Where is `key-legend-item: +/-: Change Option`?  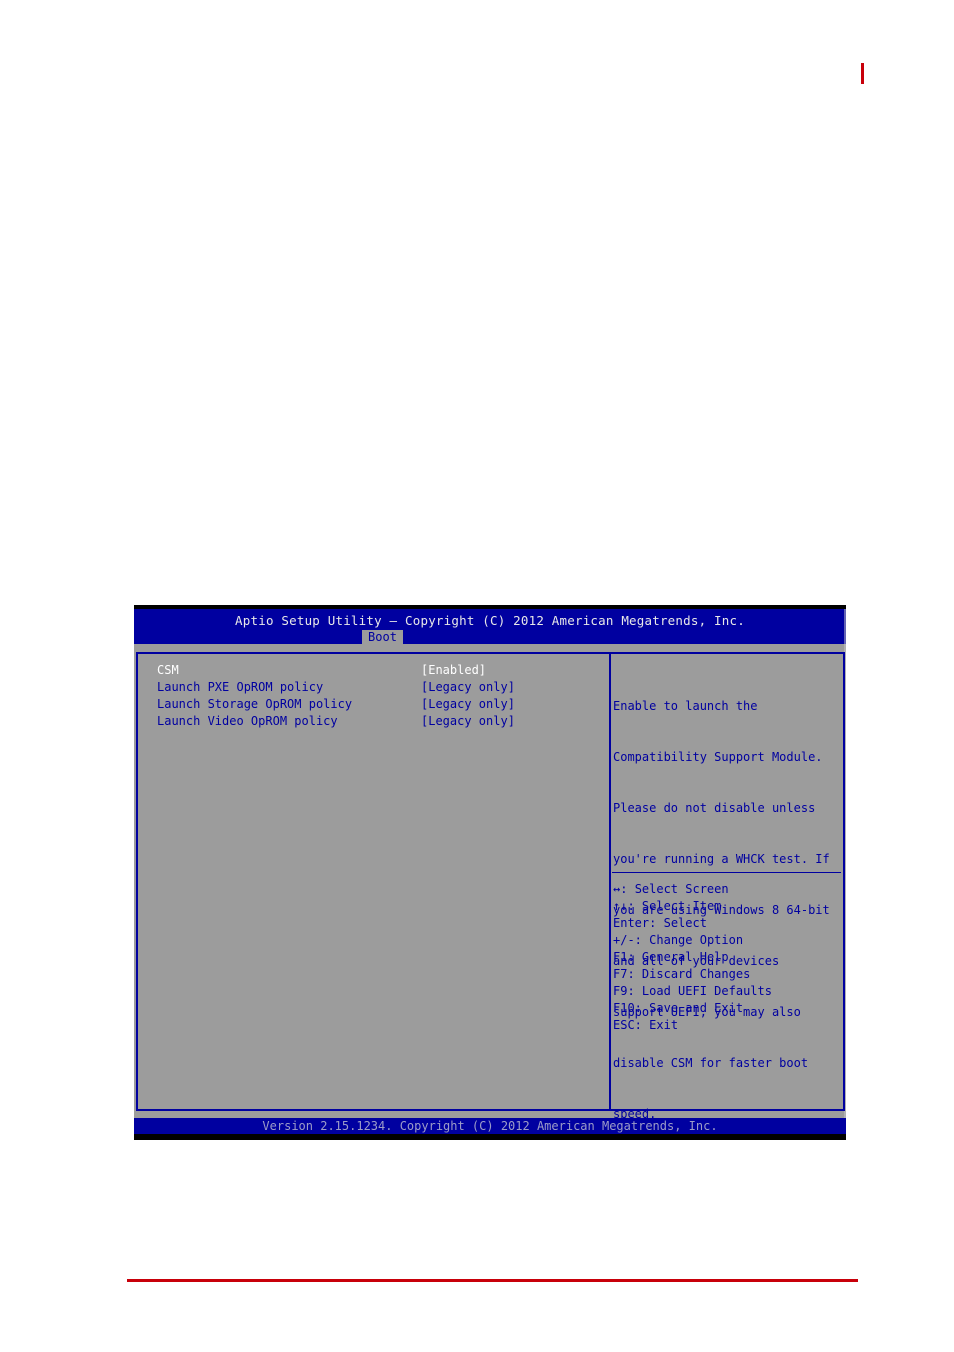
key-legend-item: +/-: Change Option is located at coordinates (727, 940).